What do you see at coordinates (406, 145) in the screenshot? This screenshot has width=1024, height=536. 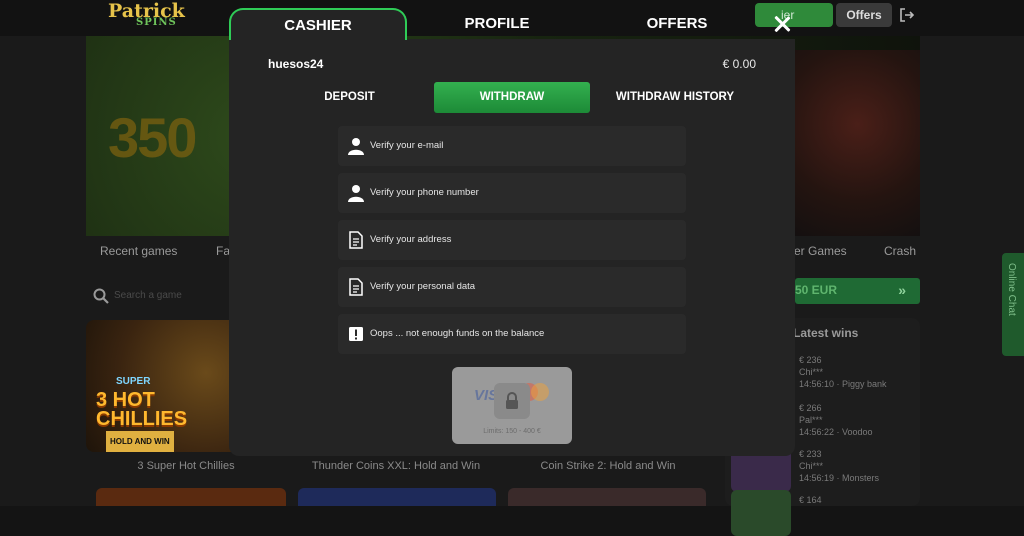 I see `verify-label: Verify your e-mail` at bounding box center [406, 145].